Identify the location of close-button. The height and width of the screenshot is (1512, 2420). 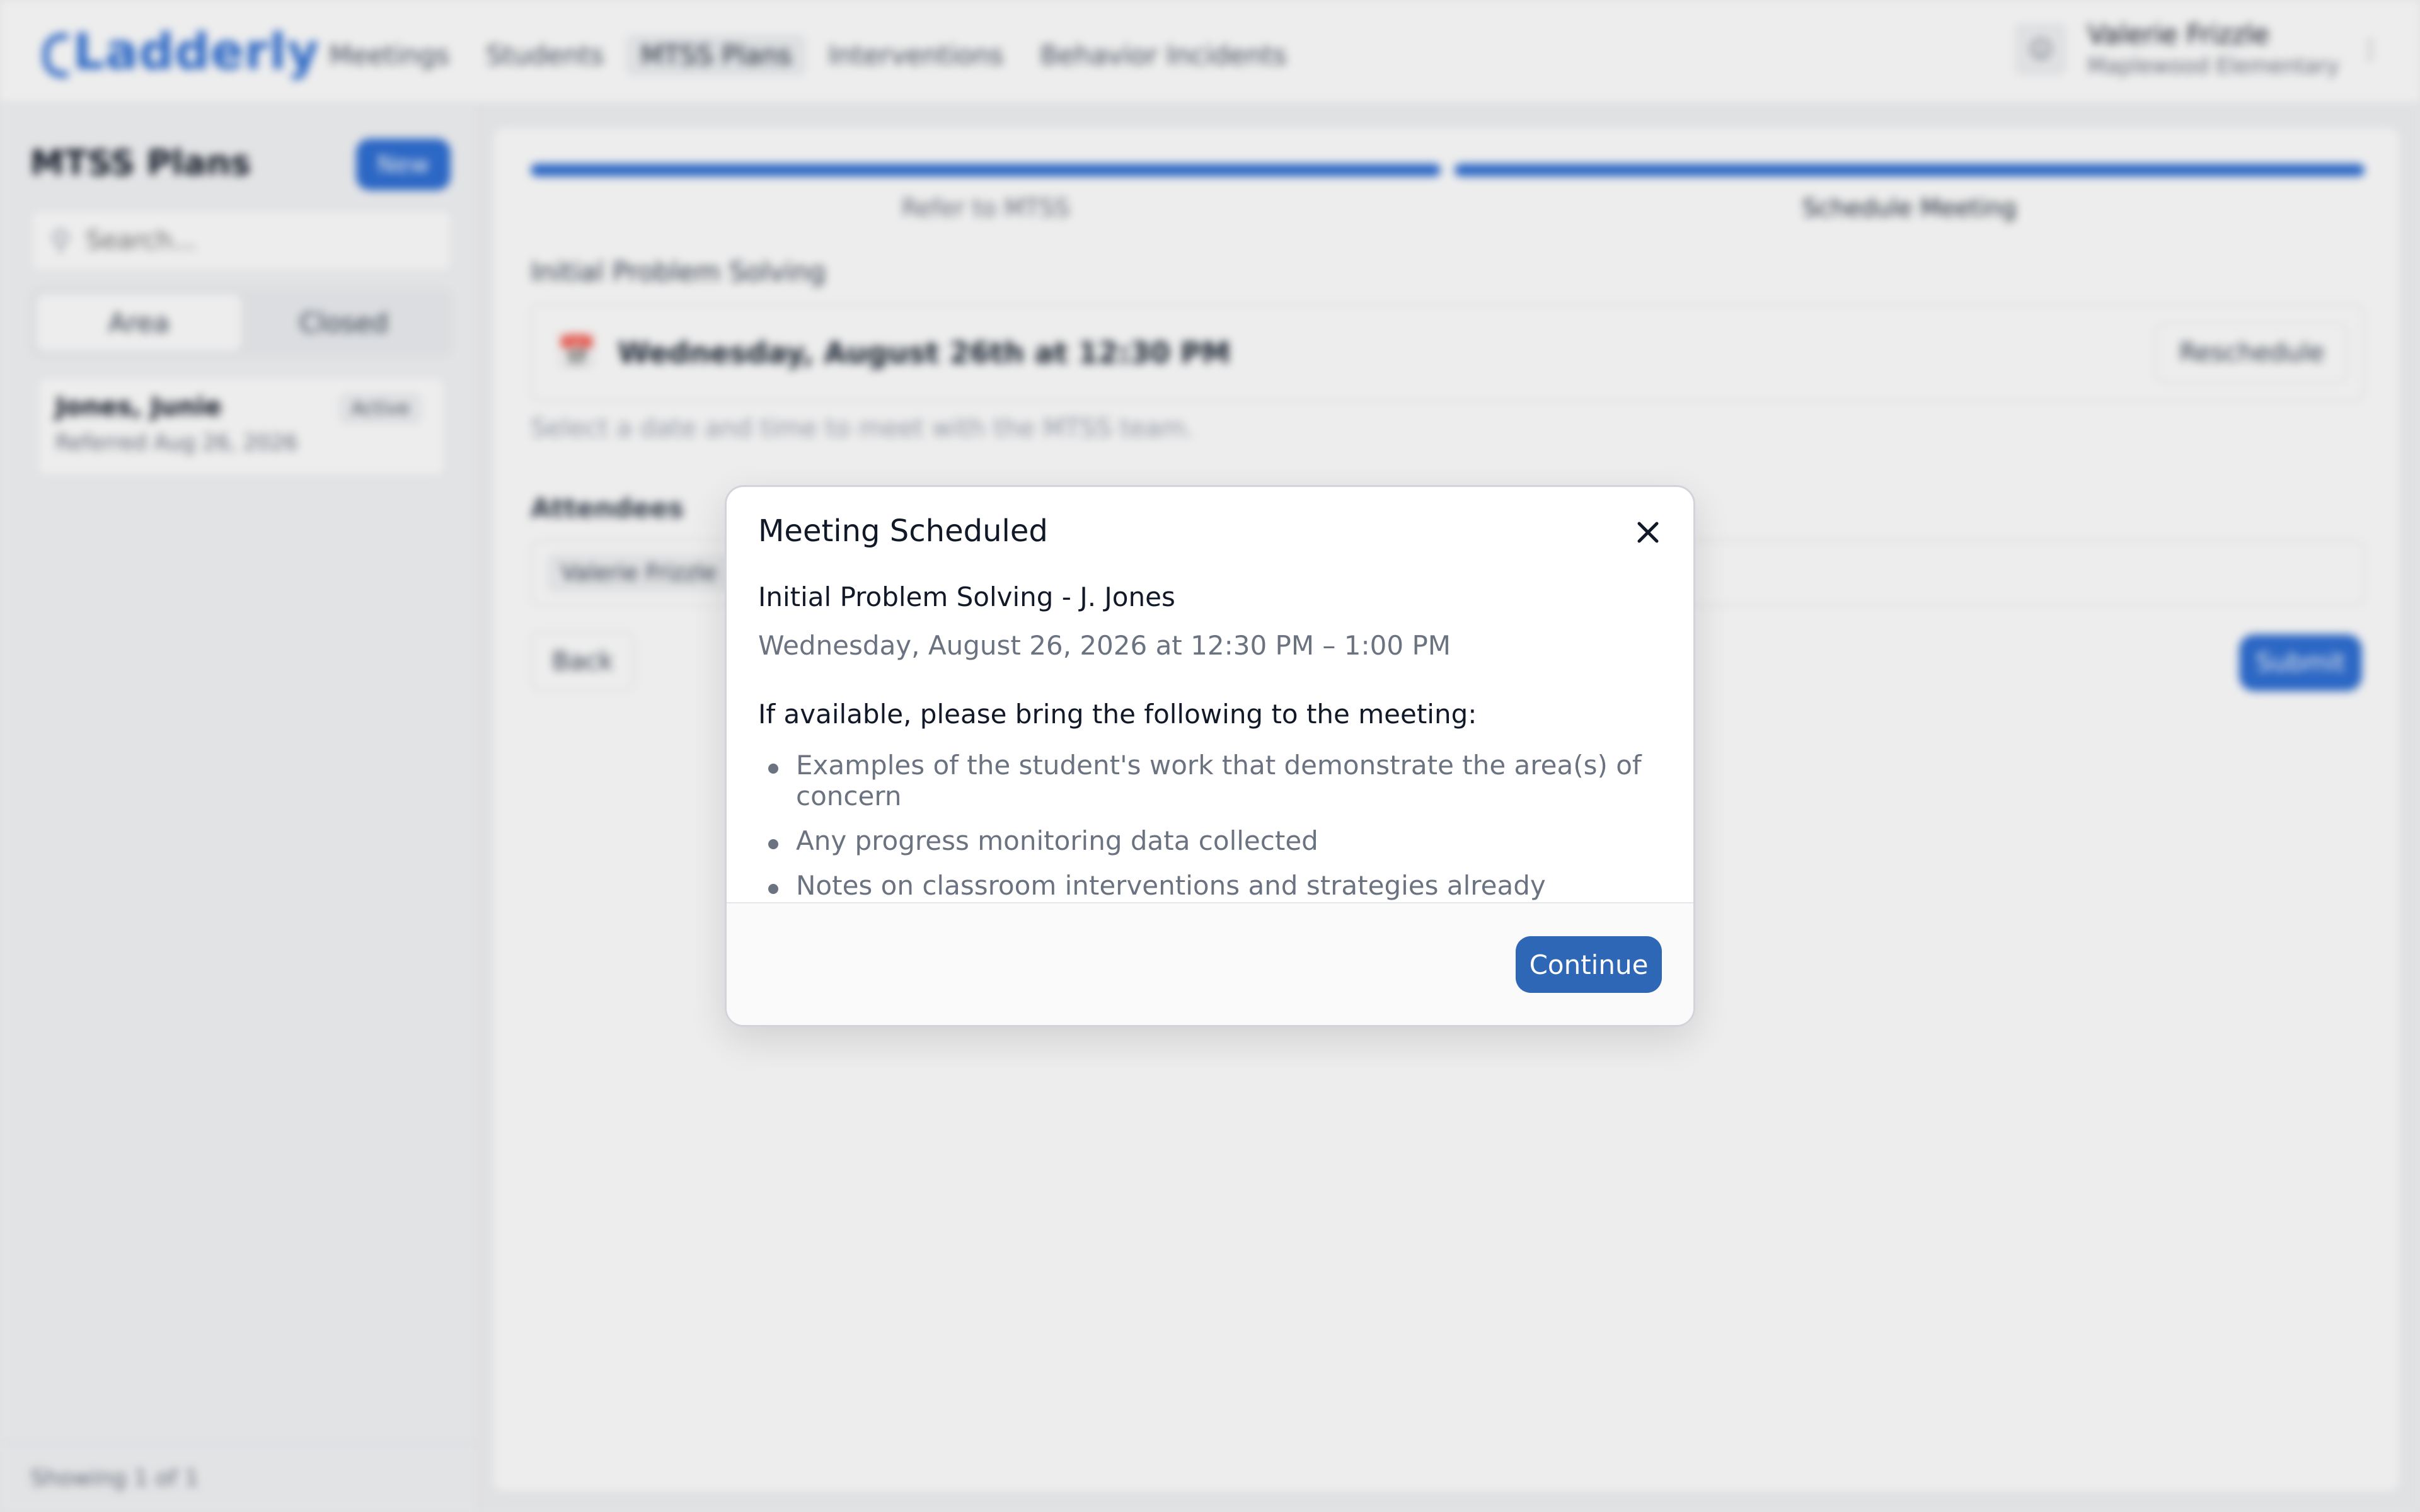
(1648, 532).